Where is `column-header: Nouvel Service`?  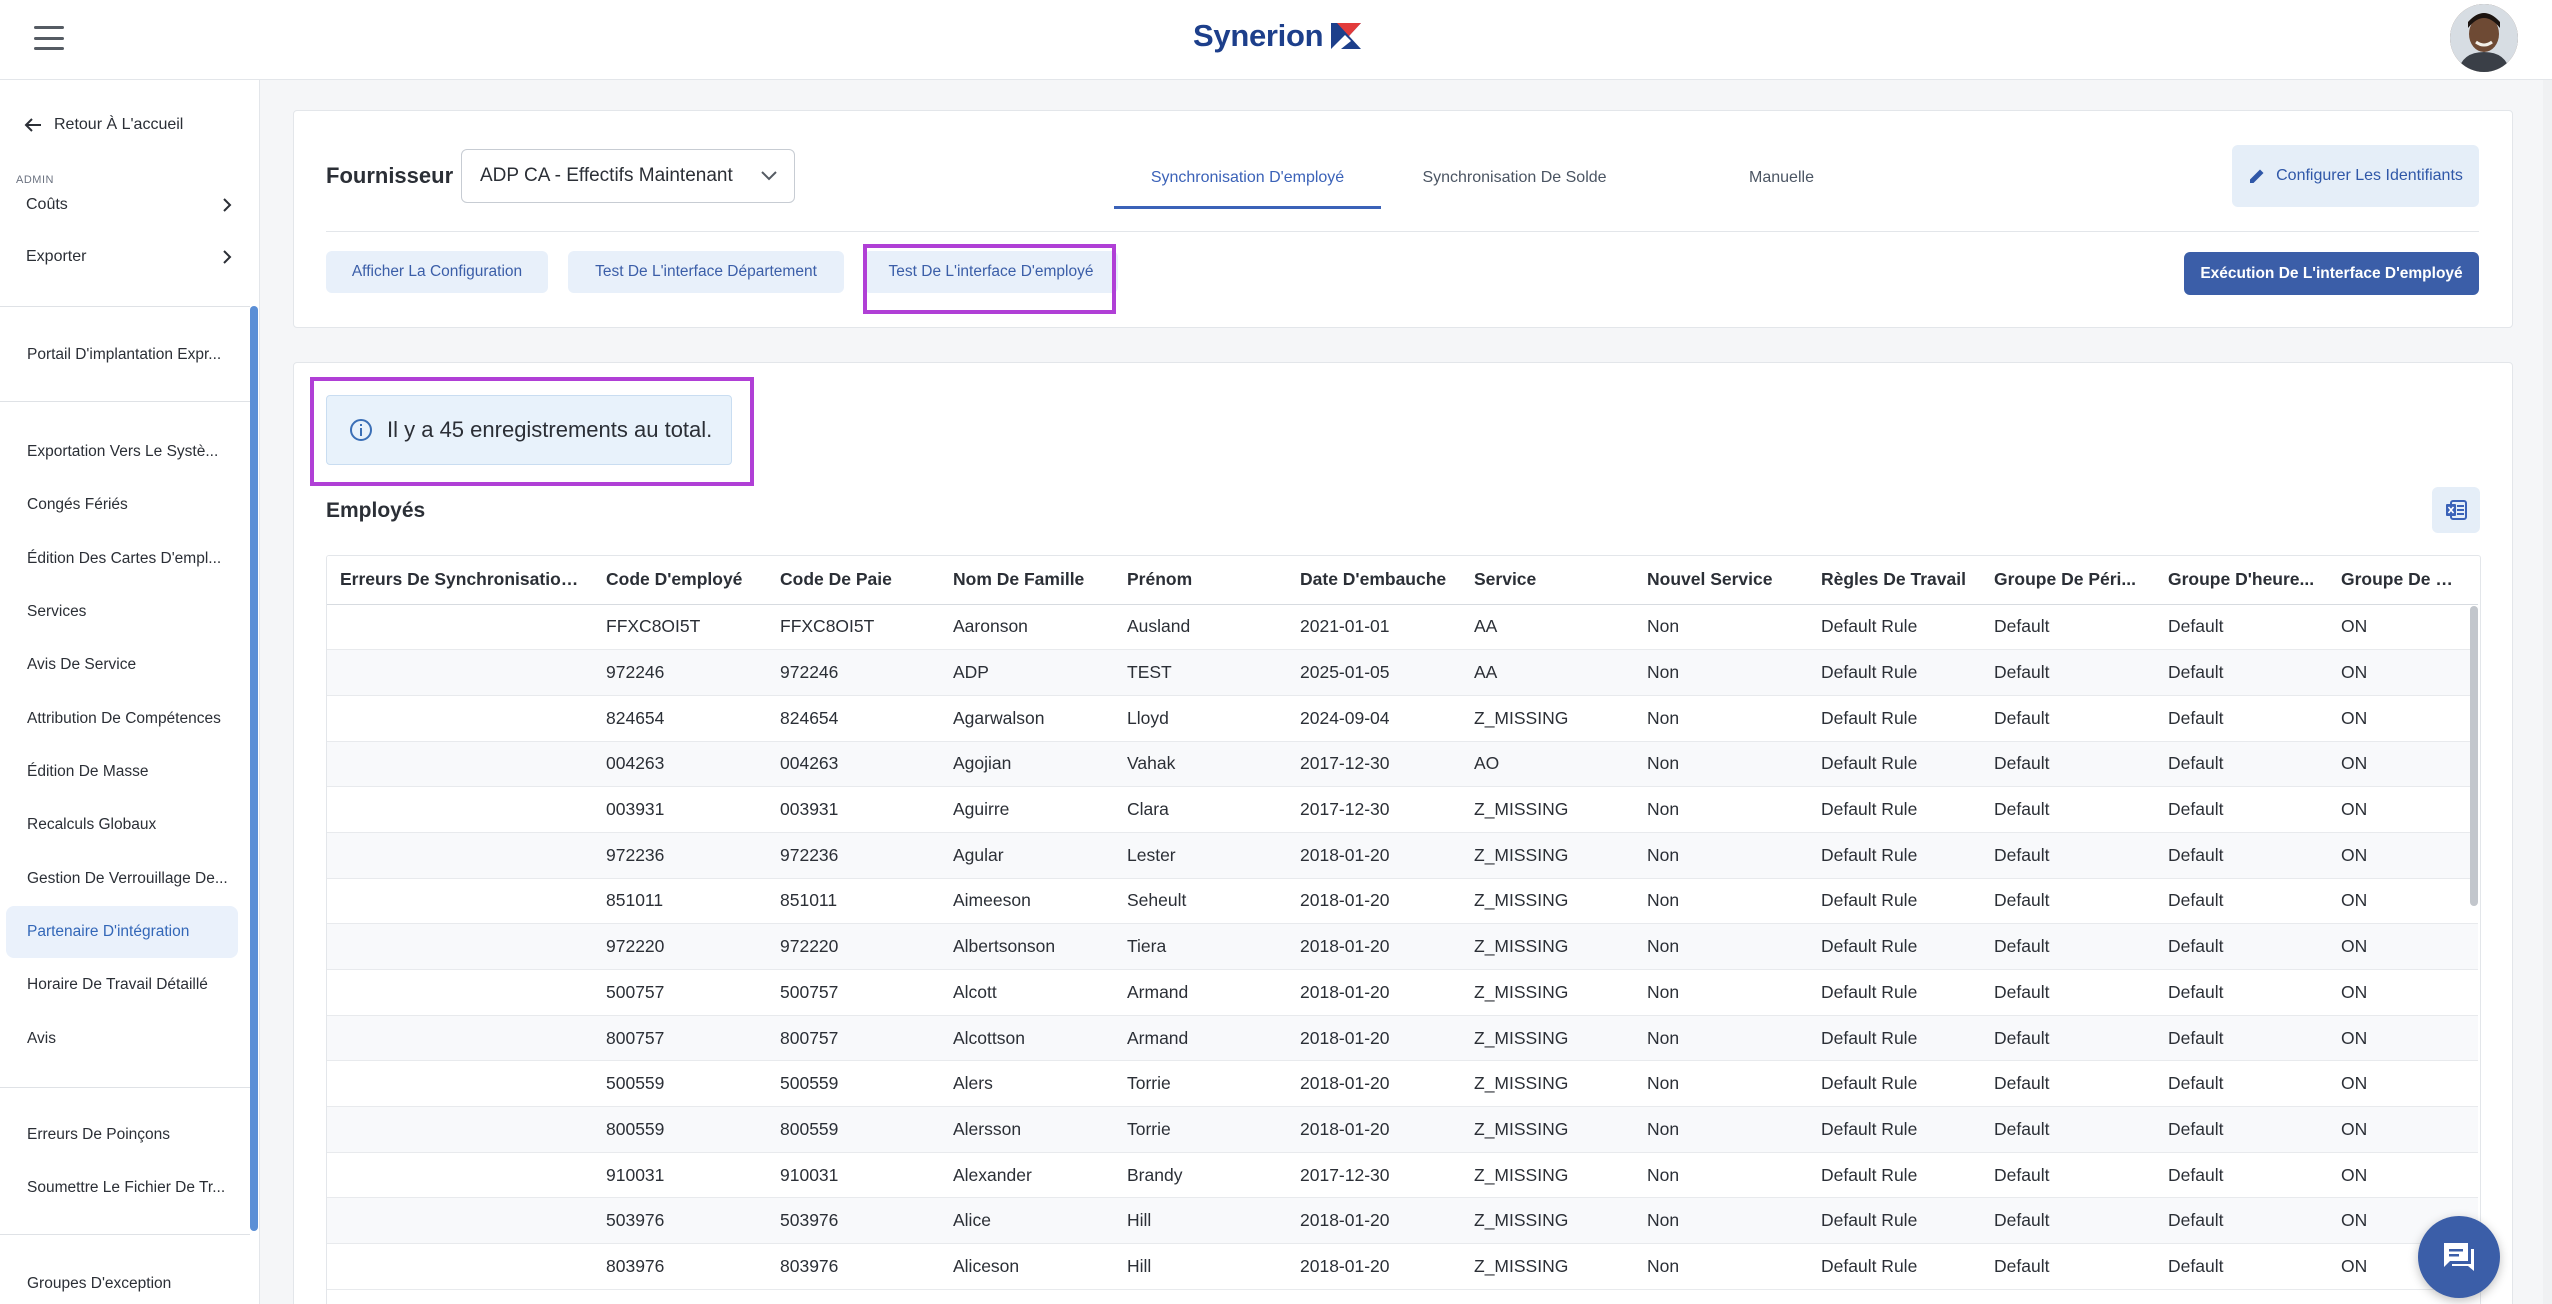 column-header: Nouvel Service is located at coordinates (1721, 580).